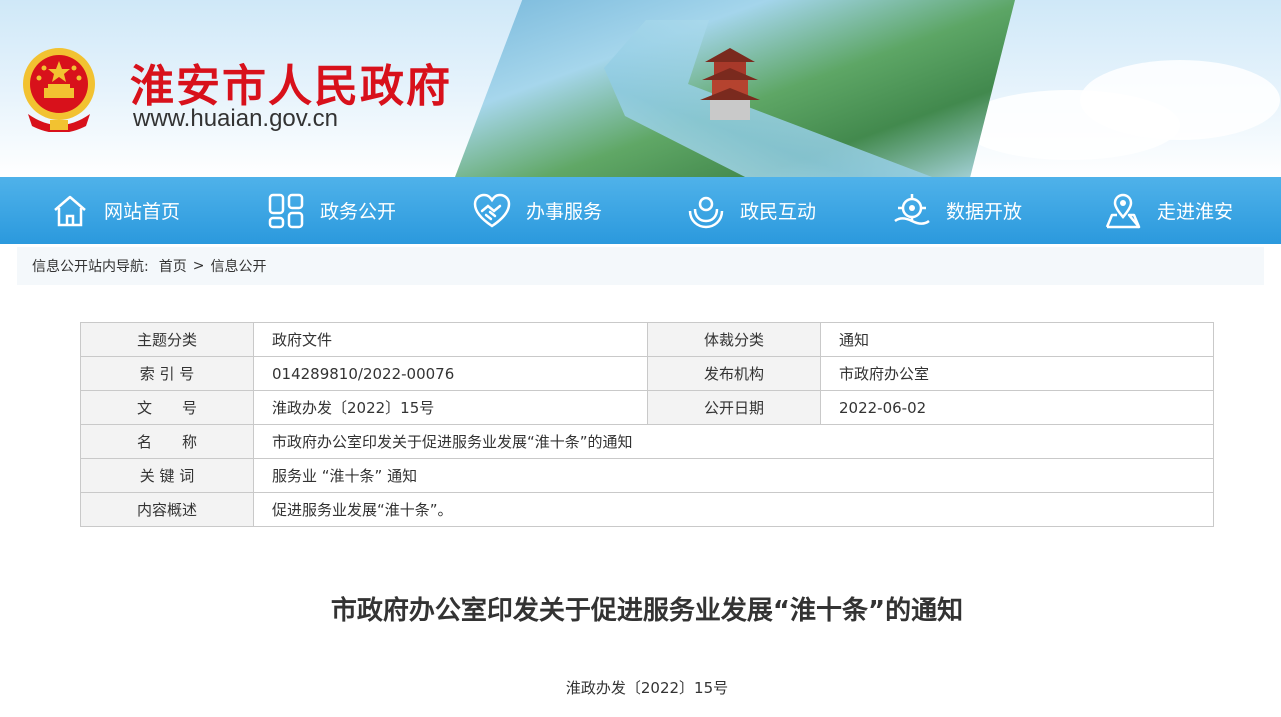 The height and width of the screenshot is (717, 1281). Describe the element at coordinates (358, 212) in the screenshot. I see `nav-item-label: 政务公开` at that location.